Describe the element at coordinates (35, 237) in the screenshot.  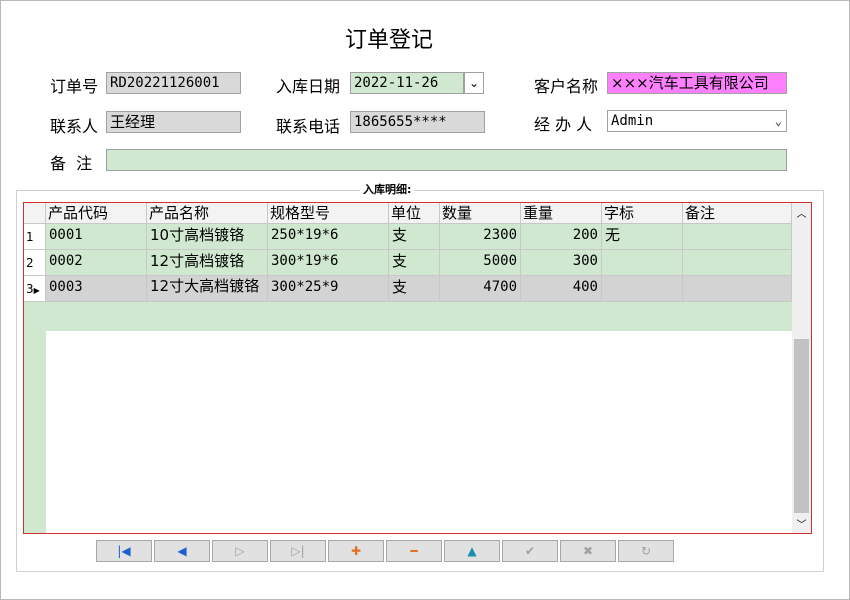
I see `row-number: 1` at that location.